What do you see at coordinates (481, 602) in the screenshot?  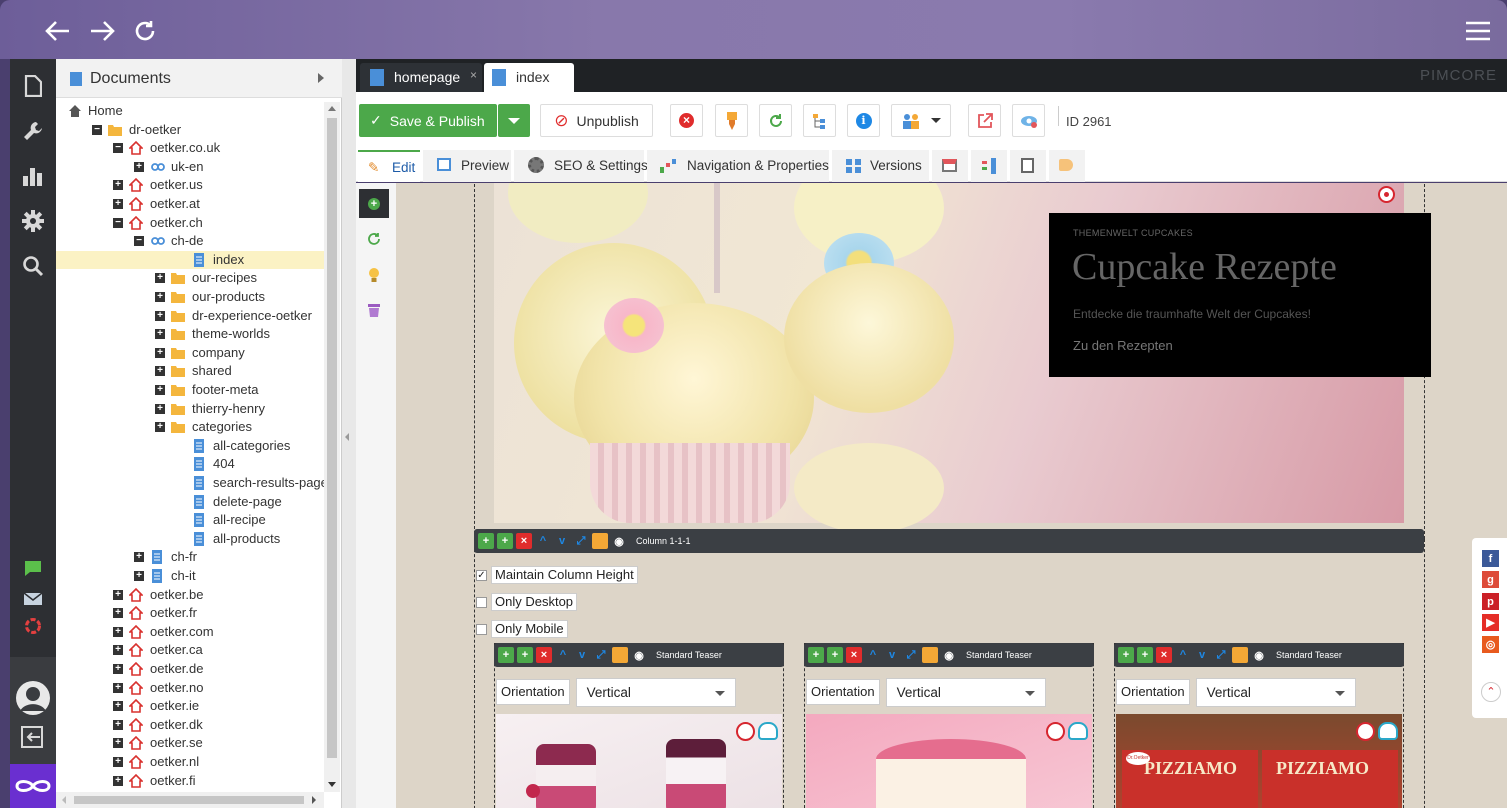 I see `only-desktop-checkbox` at bounding box center [481, 602].